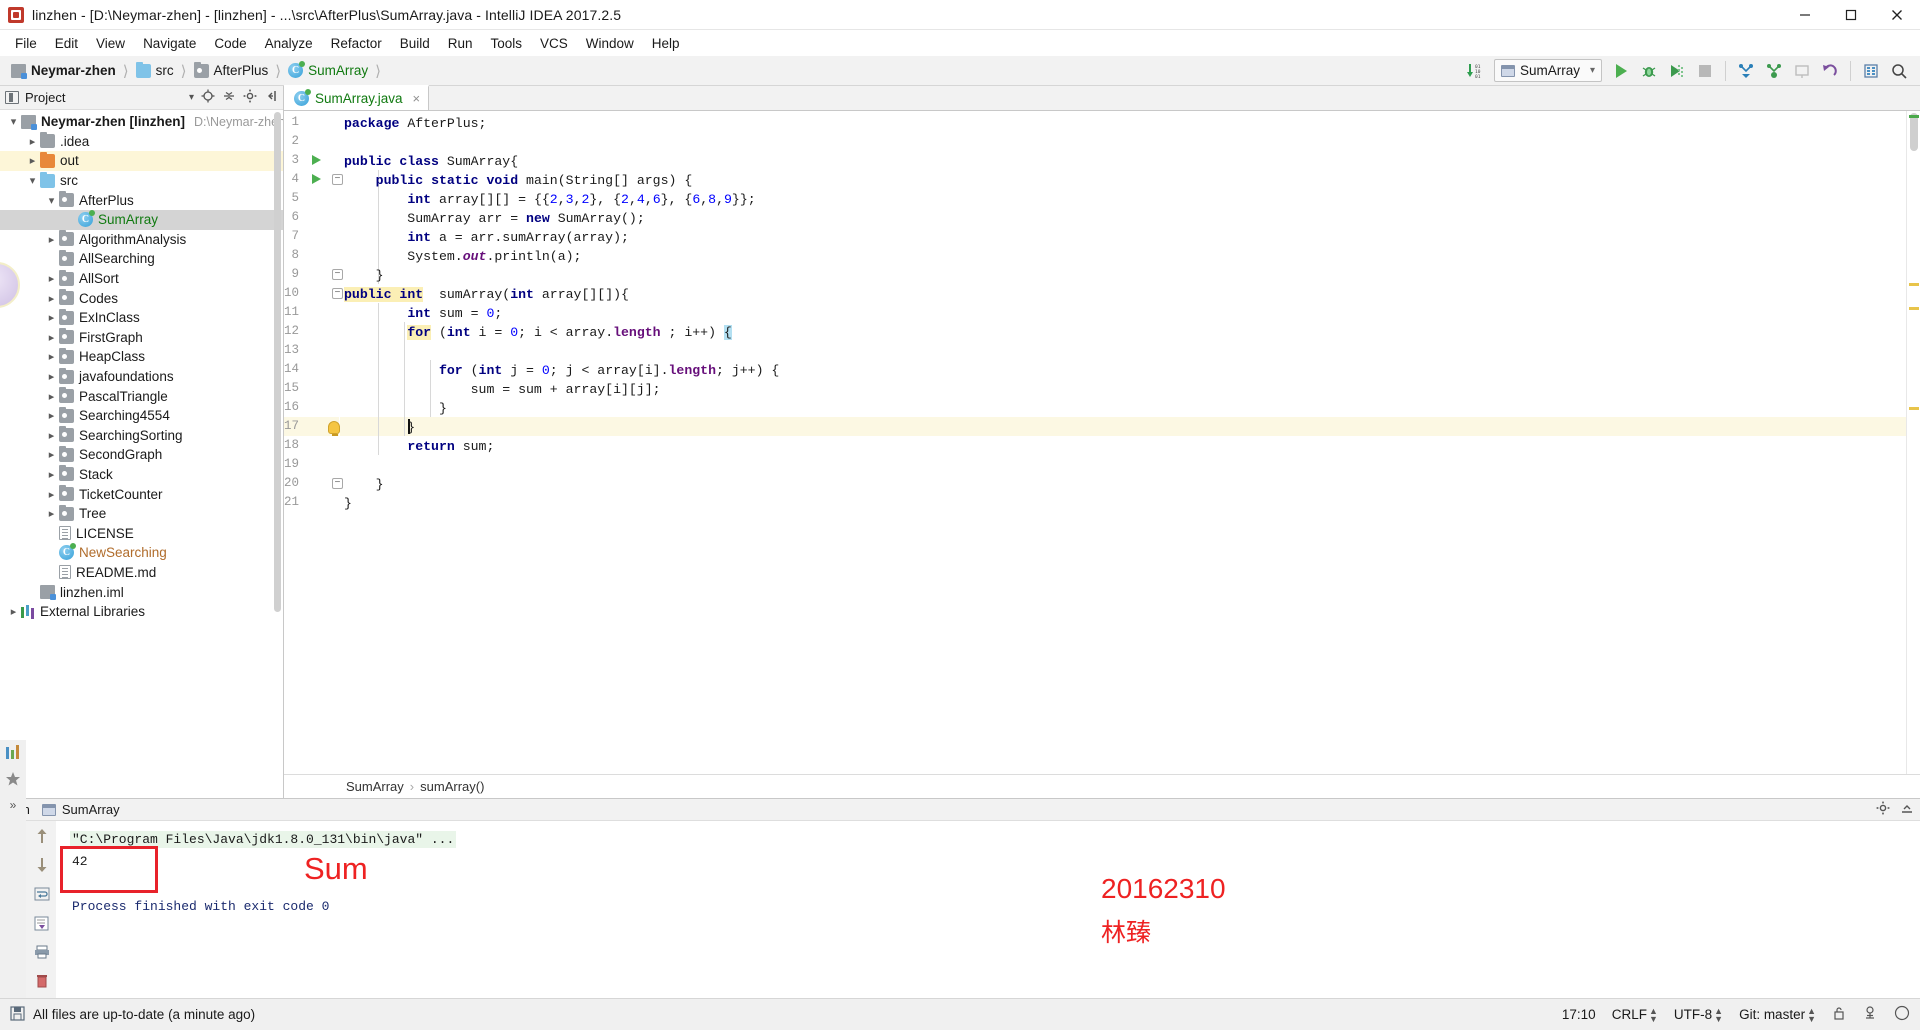 The width and height of the screenshot is (1920, 1030). What do you see at coordinates (452, 786) in the screenshot?
I see `breadcrumb-method: sumArray()` at bounding box center [452, 786].